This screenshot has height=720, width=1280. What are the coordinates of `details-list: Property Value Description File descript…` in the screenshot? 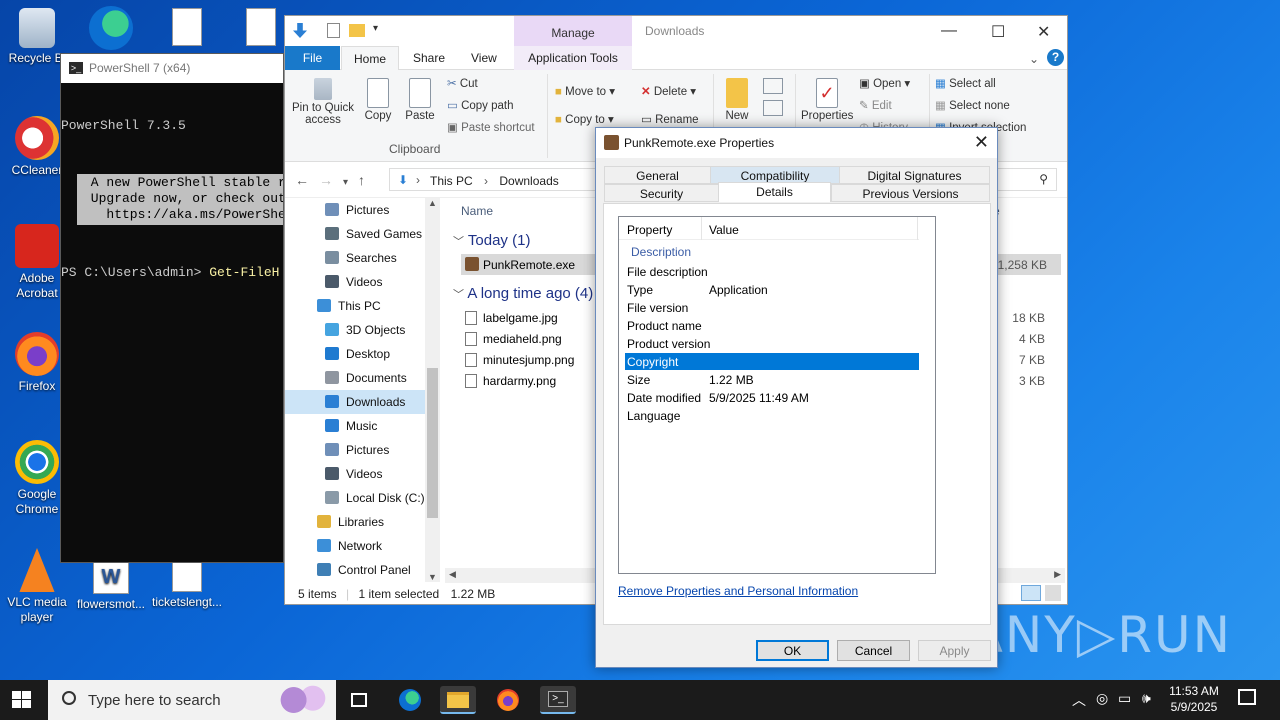 It's located at (777, 395).